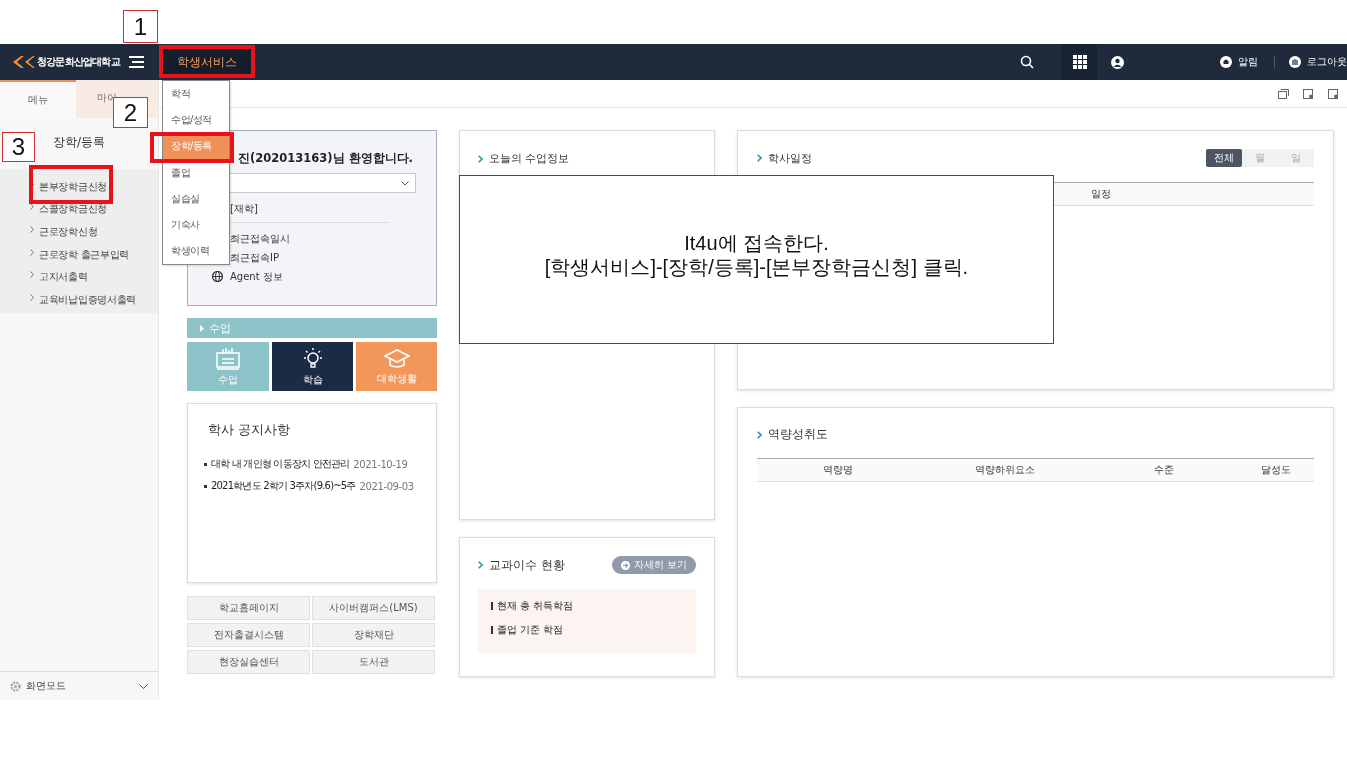 The width and height of the screenshot is (1347, 758). I want to click on class-section-title: 수업, so click(220, 328).